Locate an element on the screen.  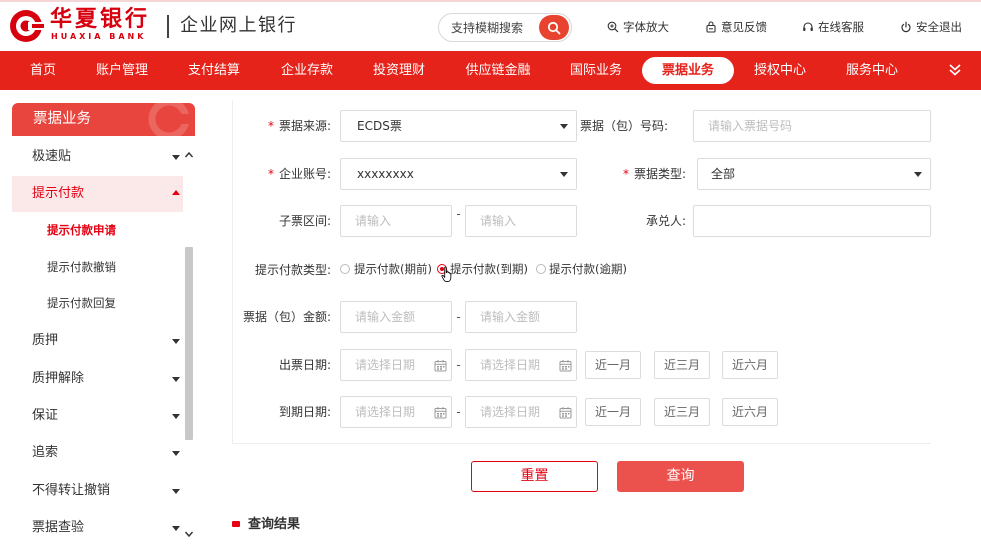
account-label: * 企业账号: is located at coordinates (271, 174).